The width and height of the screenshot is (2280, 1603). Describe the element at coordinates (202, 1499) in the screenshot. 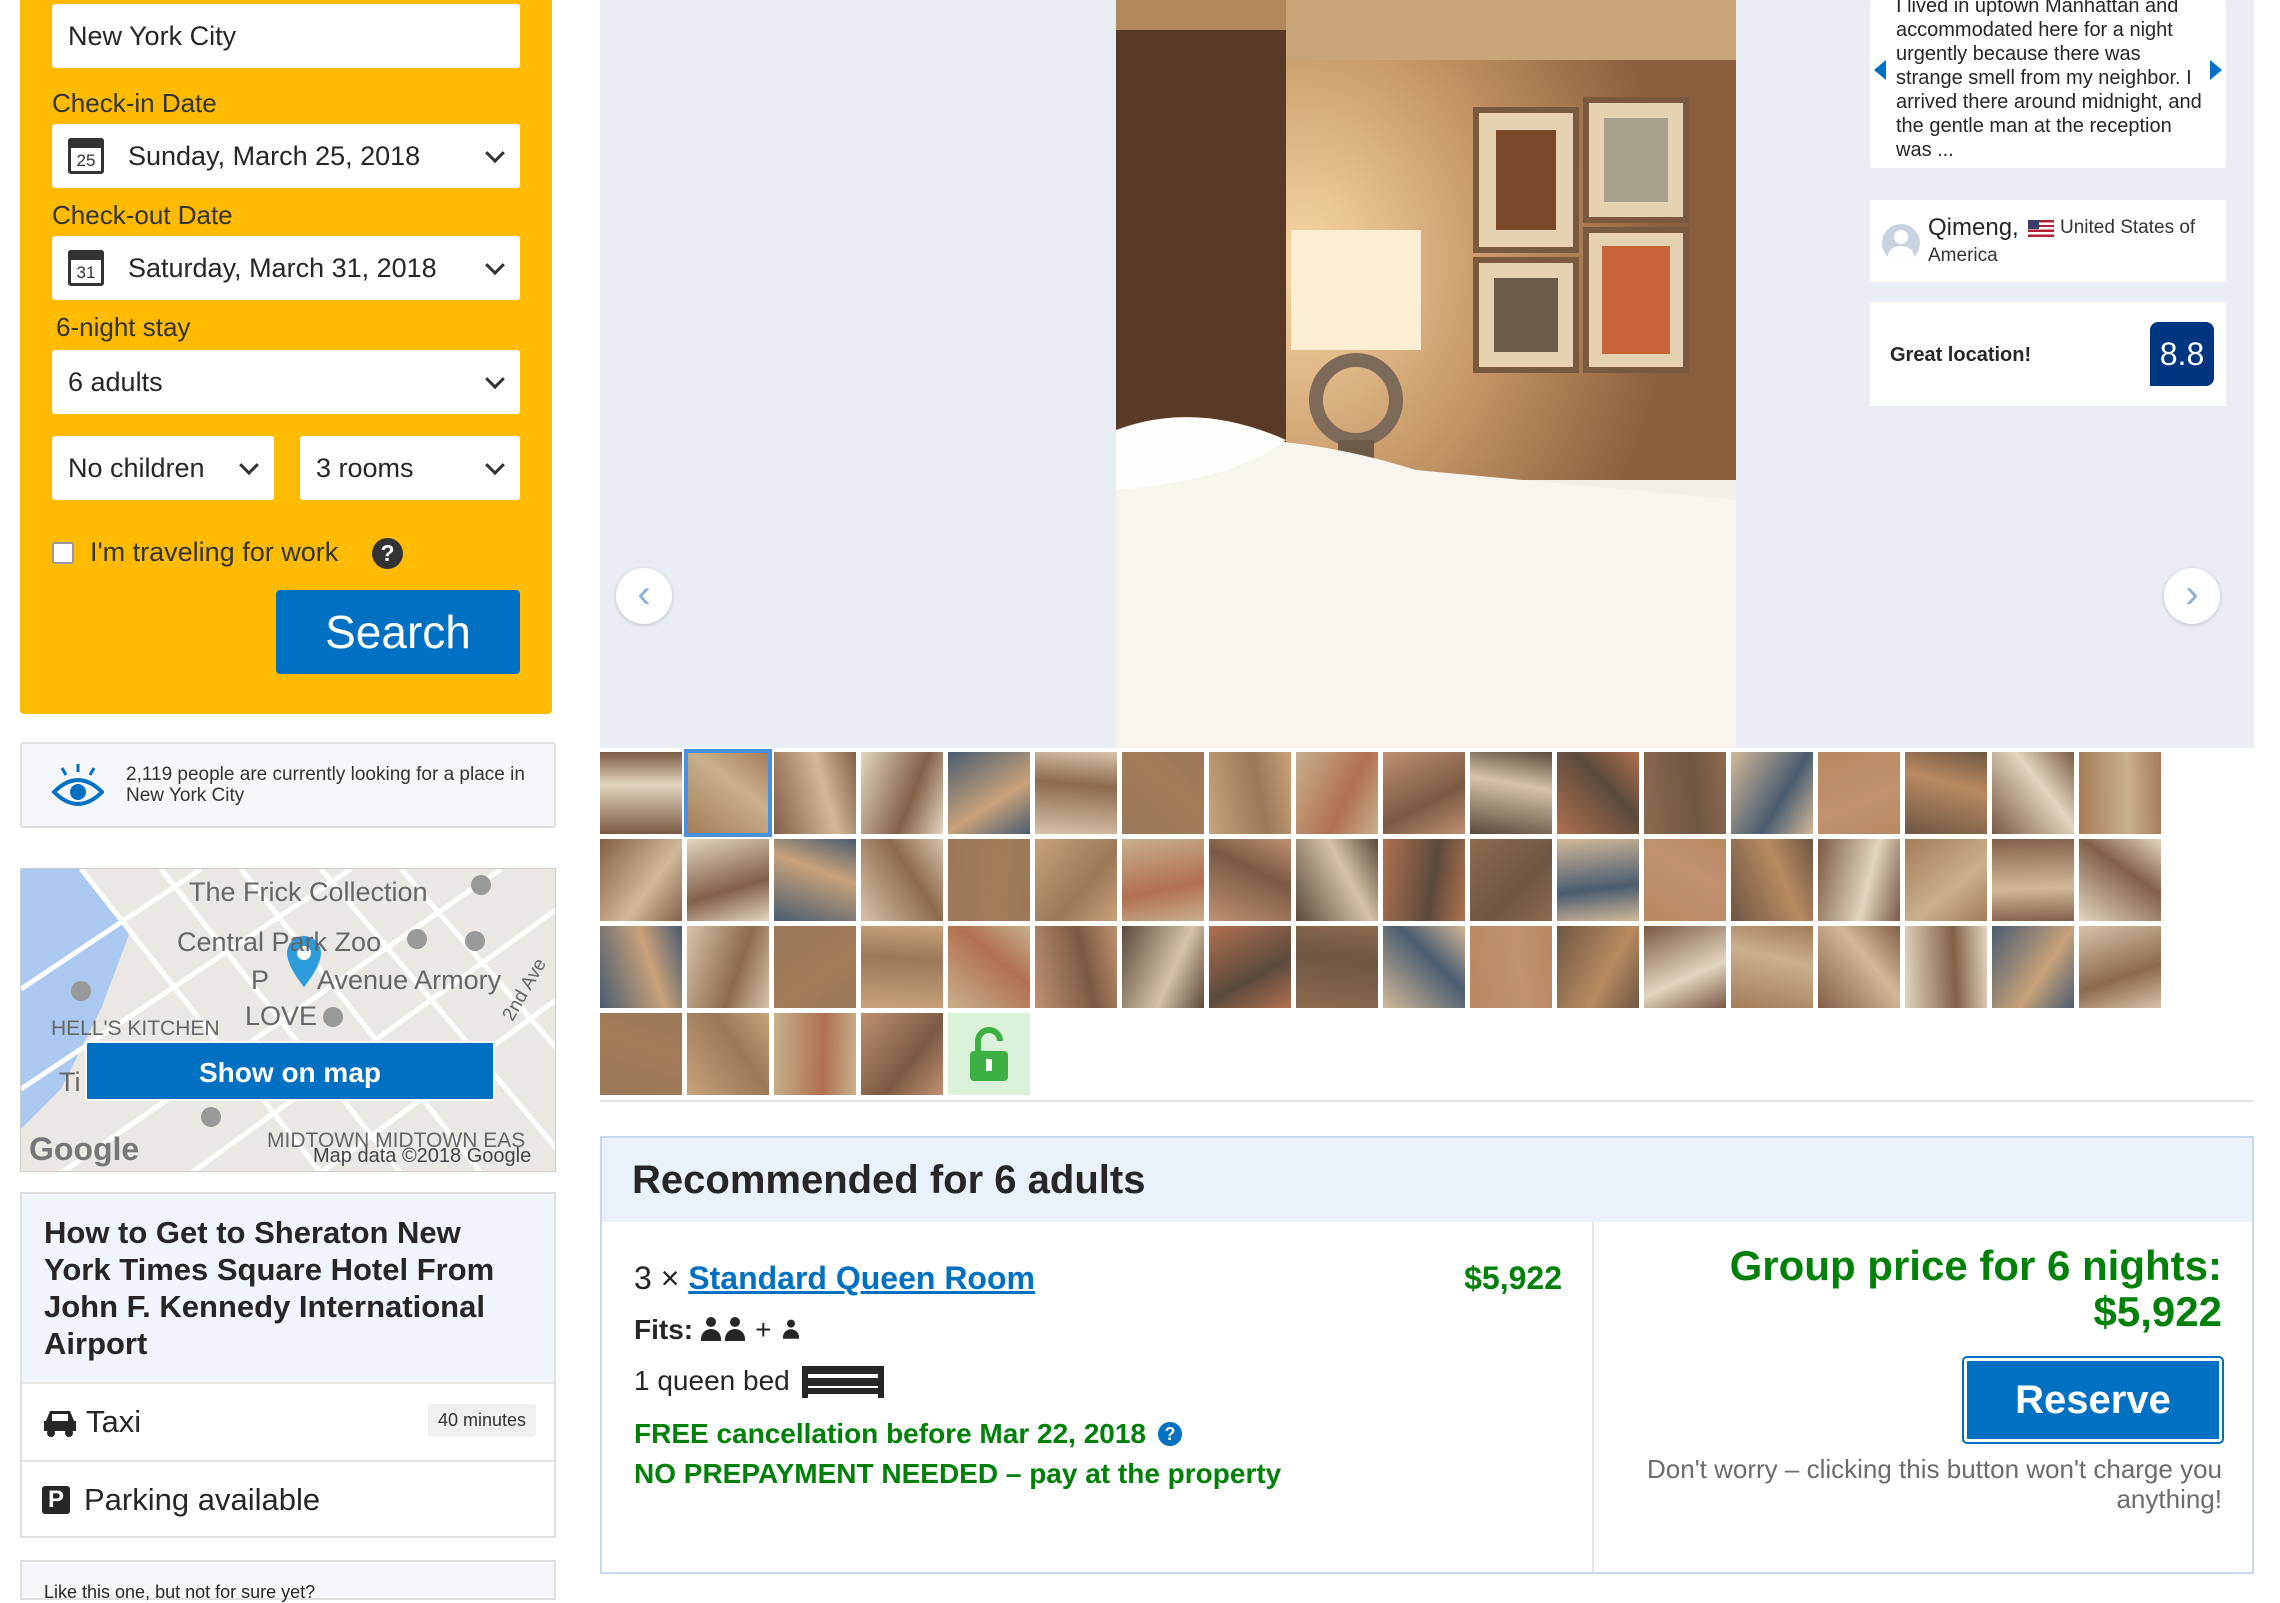

I see `parking-label: Parking available` at that location.